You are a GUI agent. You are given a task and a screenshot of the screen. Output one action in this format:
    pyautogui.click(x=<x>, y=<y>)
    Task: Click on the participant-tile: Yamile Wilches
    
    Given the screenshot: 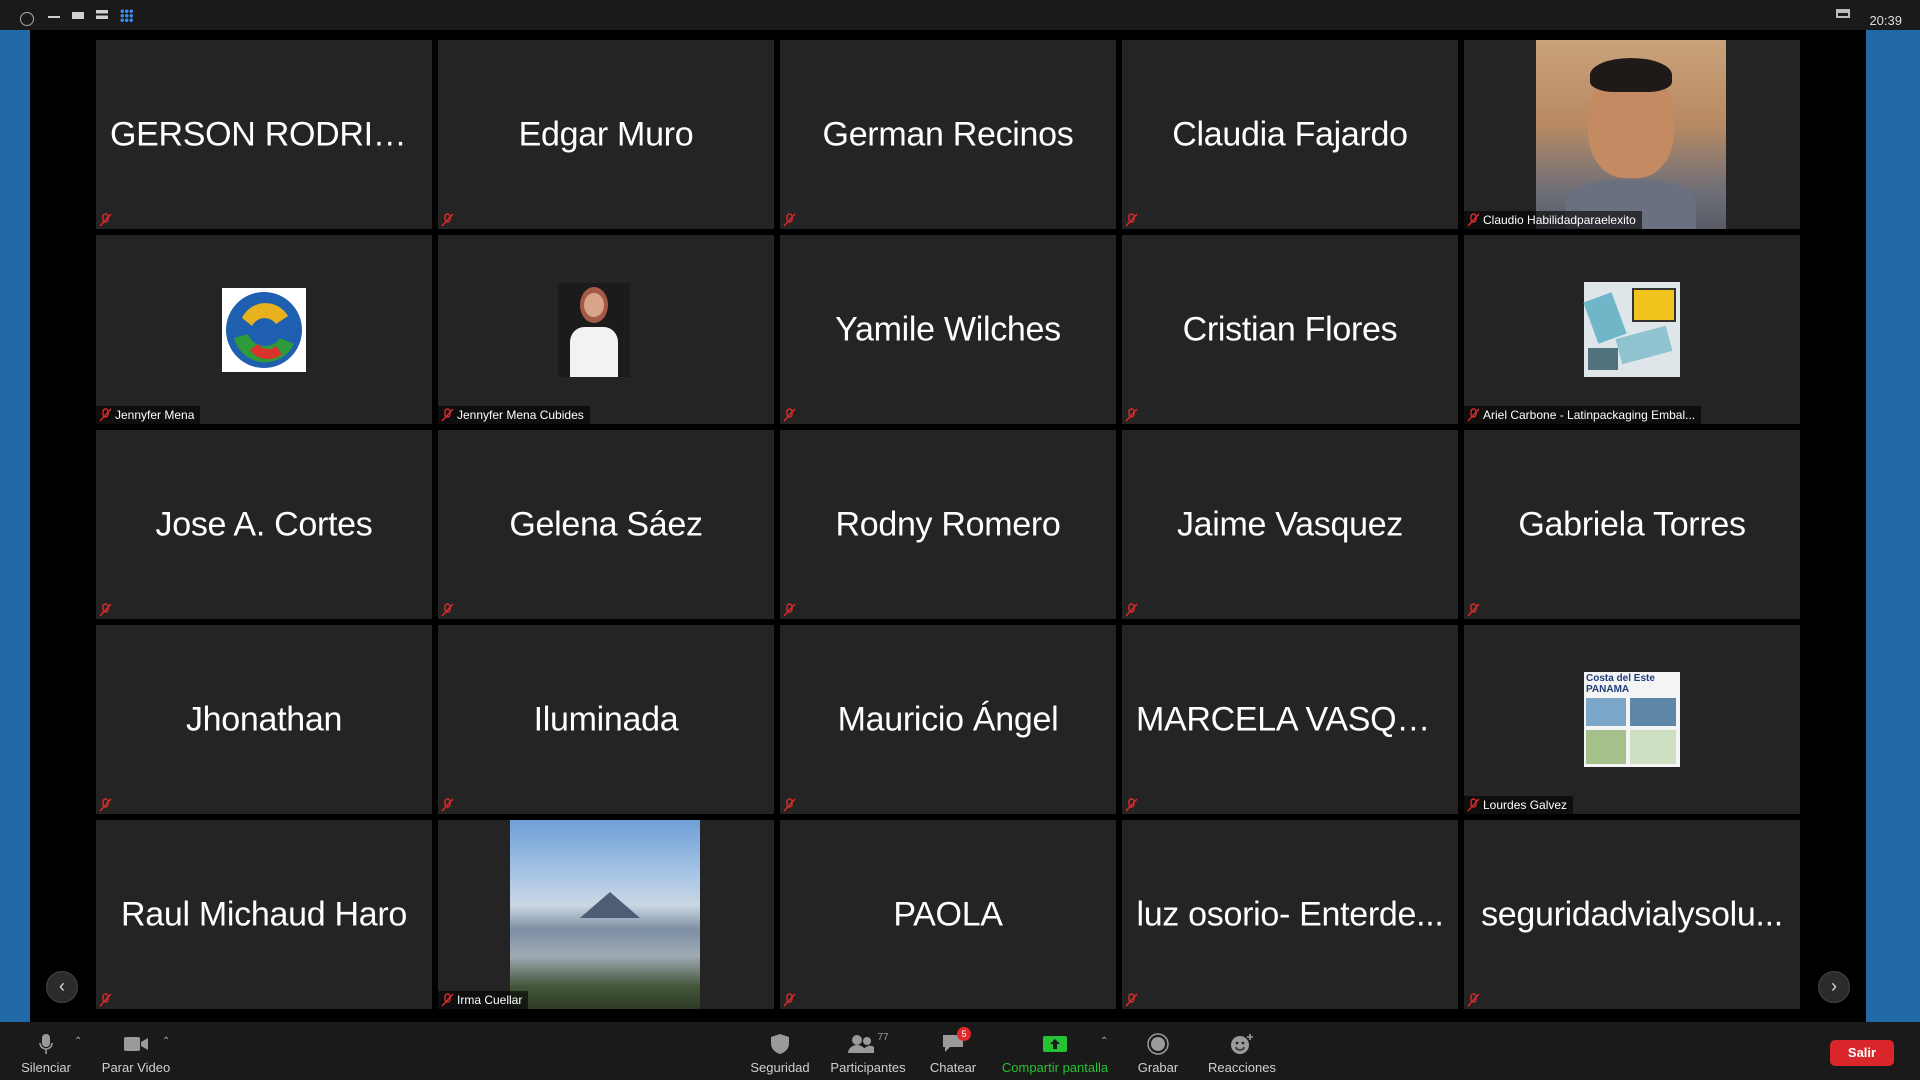 What is the action you would take?
    pyautogui.click(x=948, y=329)
    